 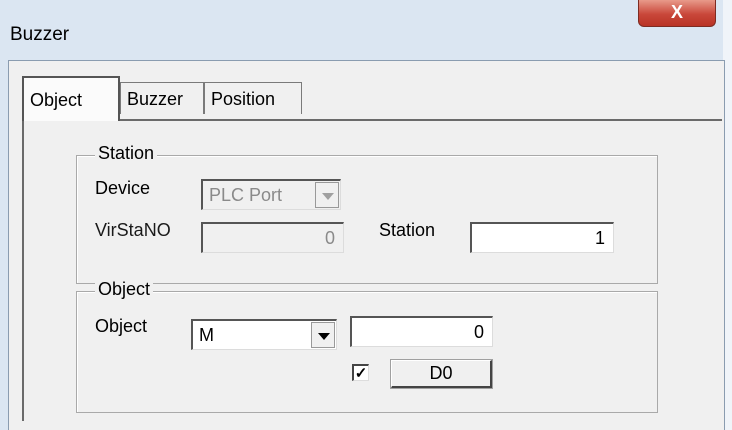 I want to click on tab-position: Position, so click(x=253, y=98).